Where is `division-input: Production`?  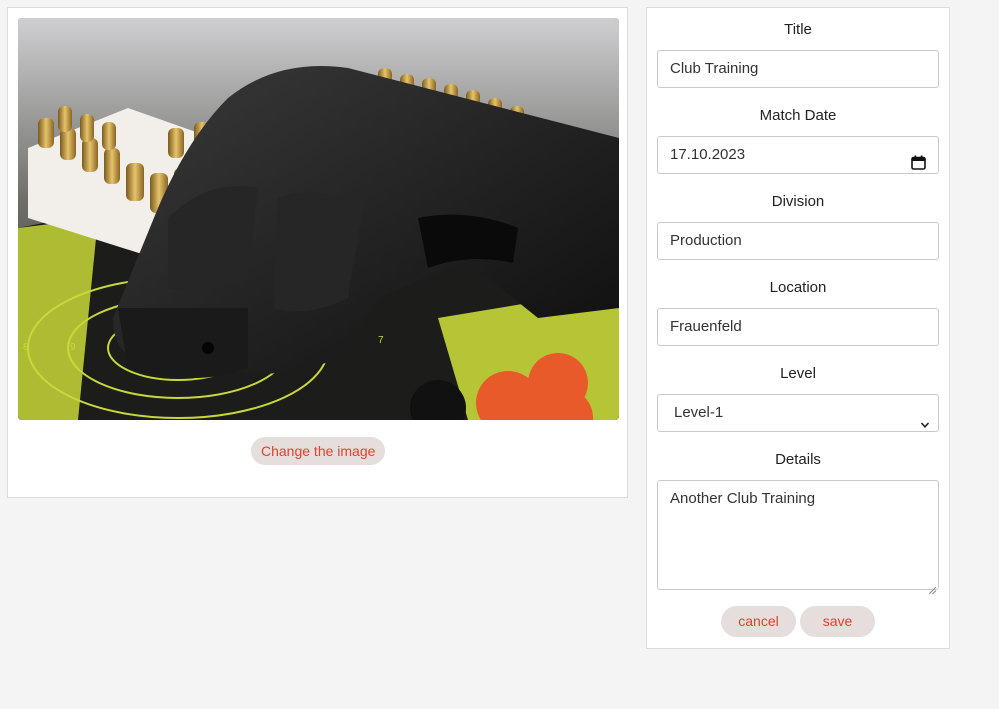 division-input: Production is located at coordinates (798, 241).